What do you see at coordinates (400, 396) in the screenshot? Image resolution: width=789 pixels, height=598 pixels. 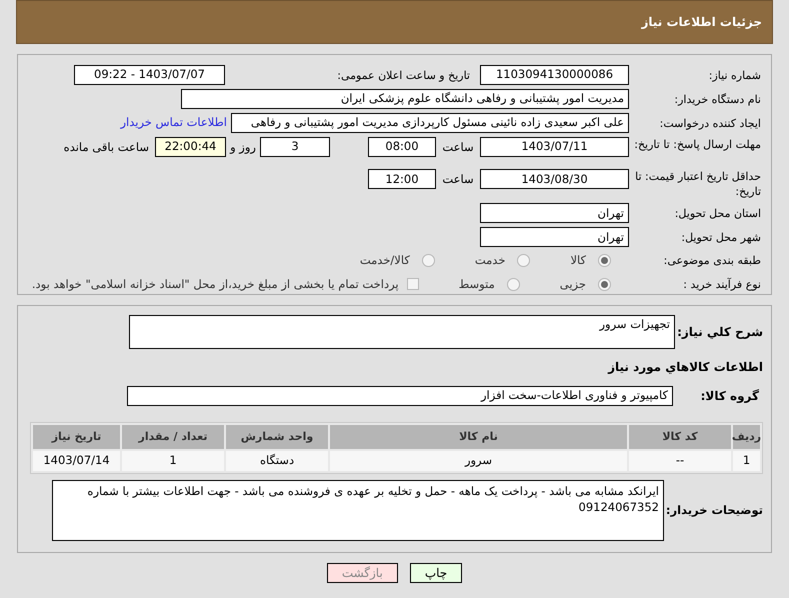 I see `text-field: کامپیوتر و فناوری اطلاعات-سخت افزار` at bounding box center [400, 396].